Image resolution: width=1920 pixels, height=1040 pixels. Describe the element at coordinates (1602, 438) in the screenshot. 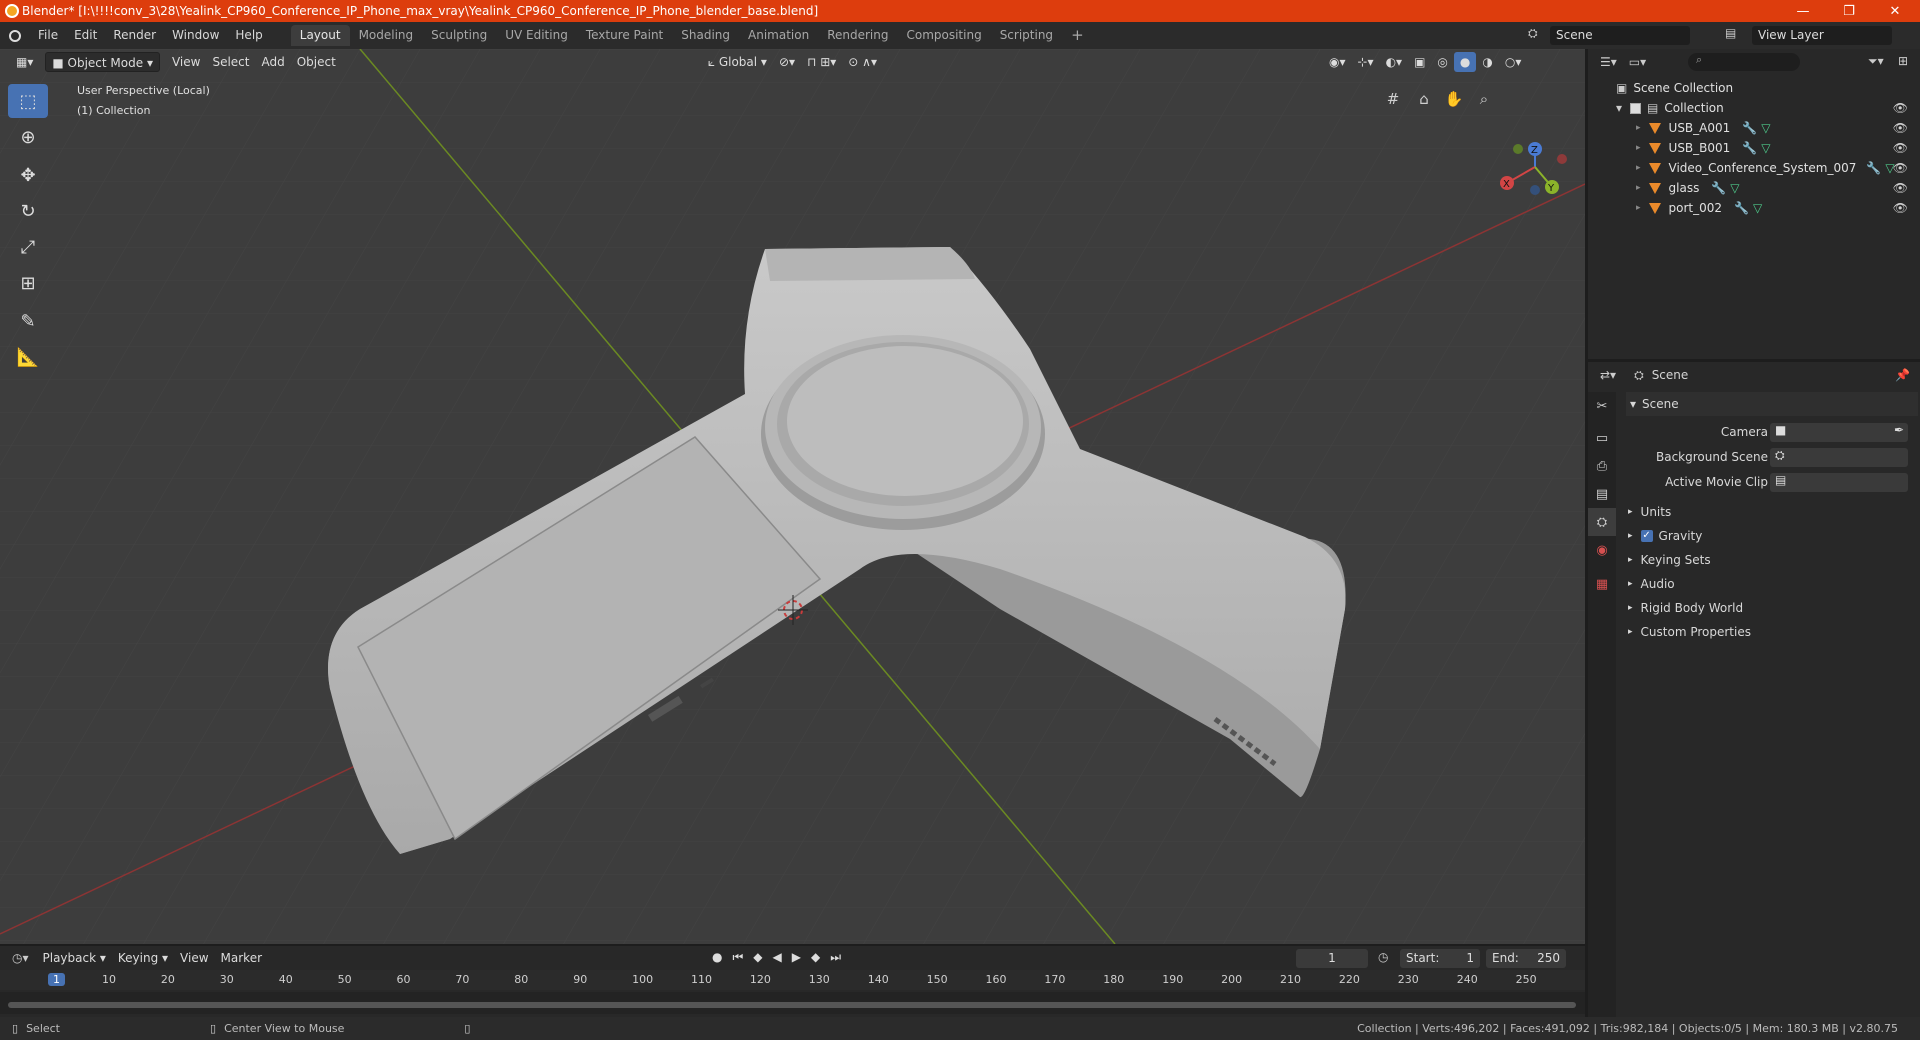

I see `render-tab-icon: ▭` at that location.